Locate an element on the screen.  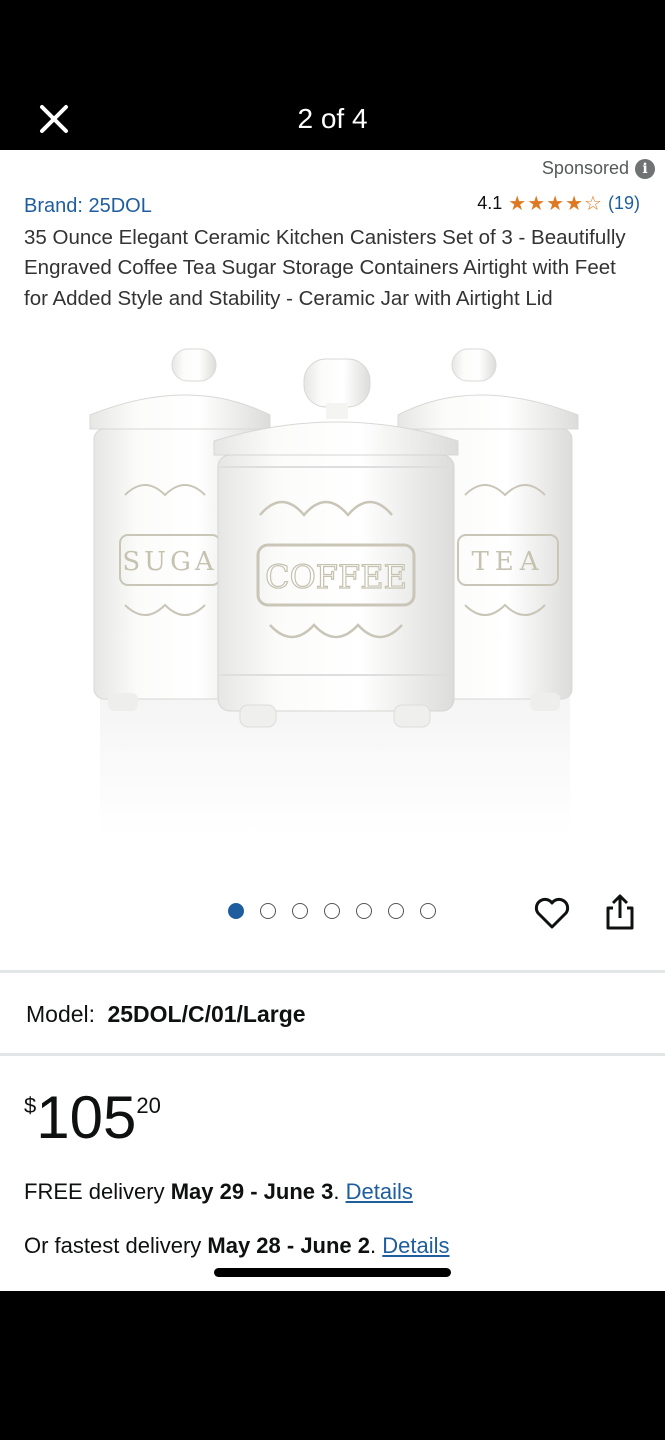
model-row: Model: 25DOL/C/01/Large is located at coordinates (166, 1014).